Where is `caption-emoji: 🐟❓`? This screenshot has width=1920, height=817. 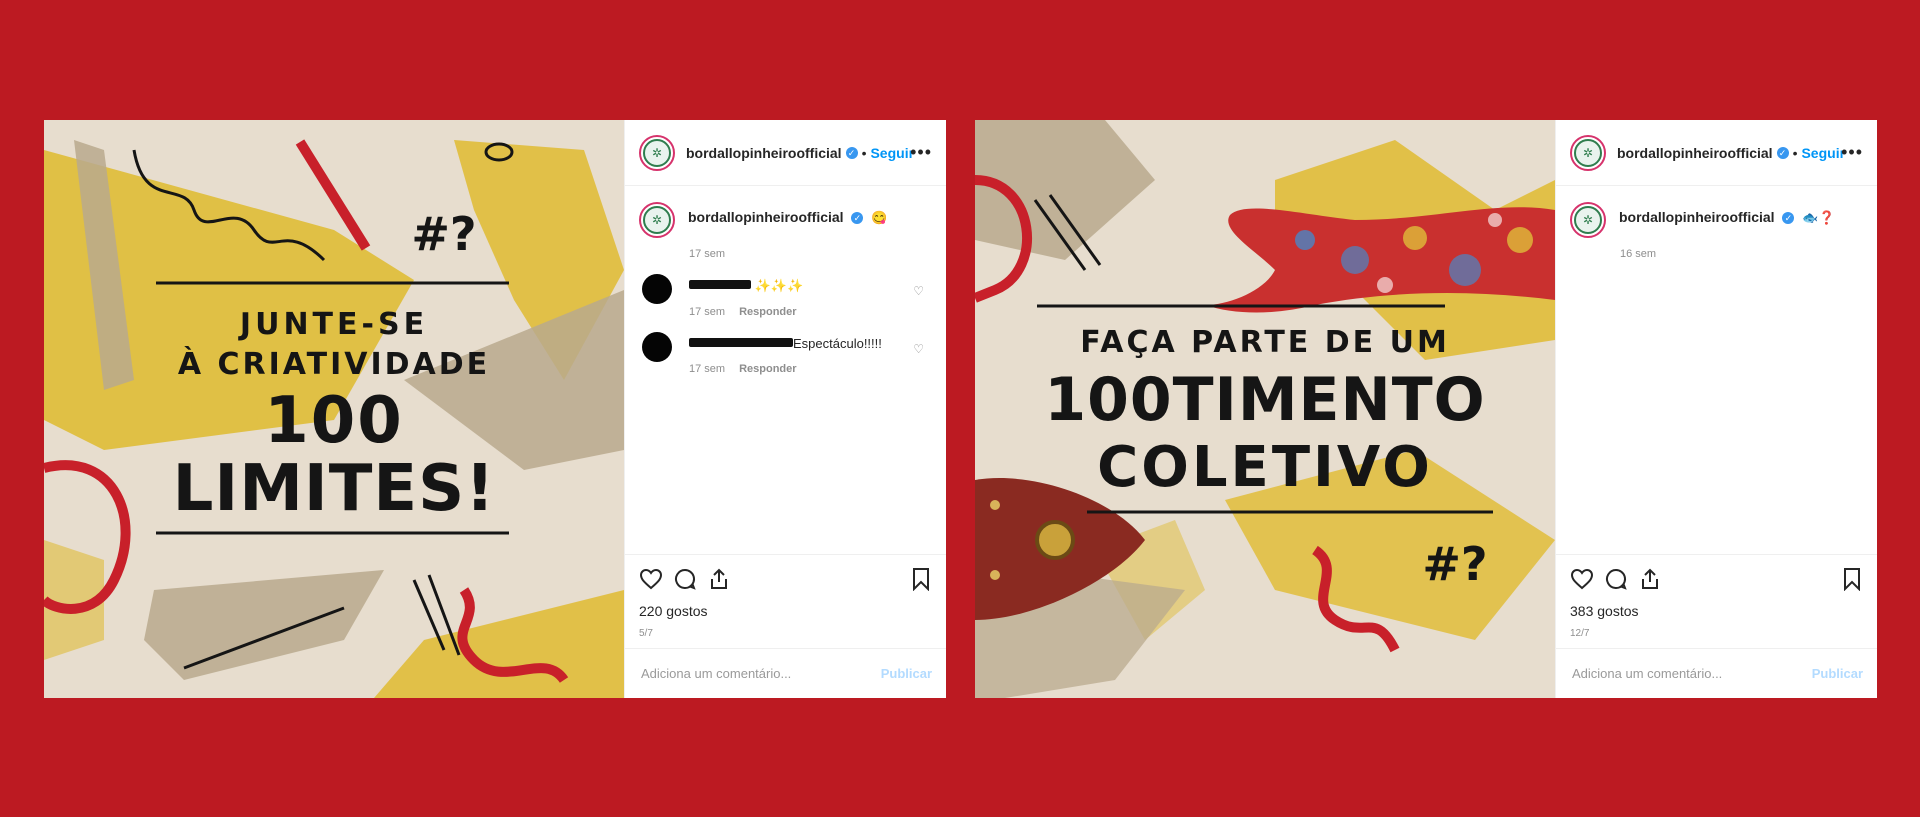 caption-emoji: 🐟❓ is located at coordinates (1818, 217).